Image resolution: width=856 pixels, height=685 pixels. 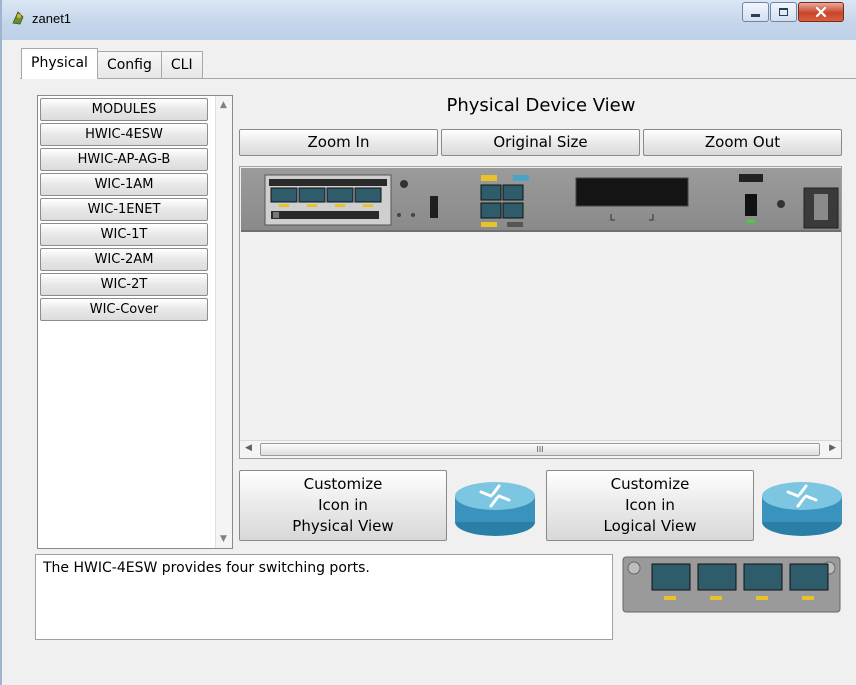 What do you see at coordinates (343, 526) in the screenshot?
I see `customize-physical-line3: Physical View` at bounding box center [343, 526].